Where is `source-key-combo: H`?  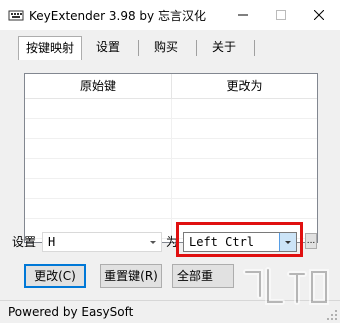 source-key-combo: H is located at coordinates (102, 242).